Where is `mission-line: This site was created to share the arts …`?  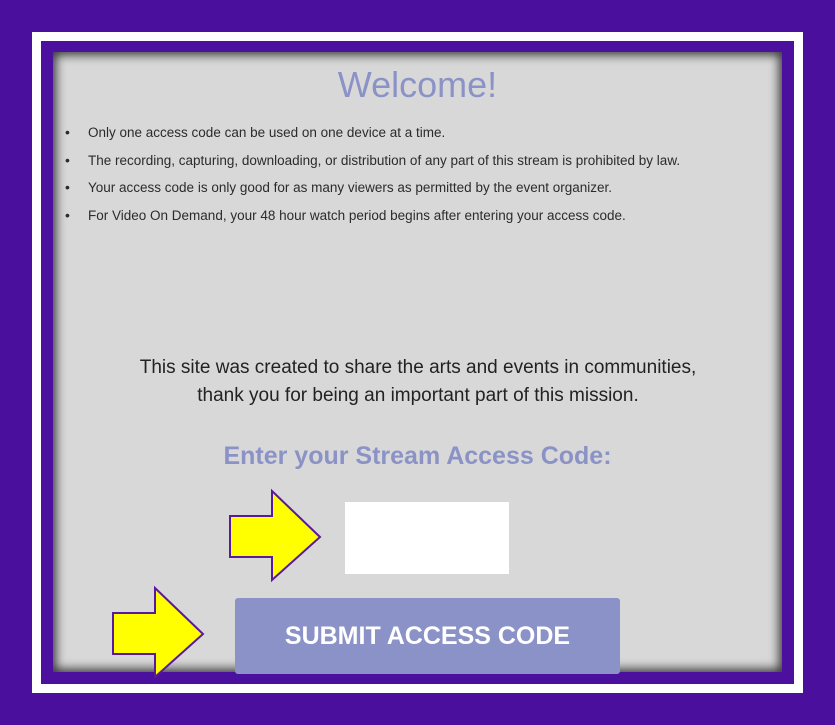
mission-line: This site was created to share the arts … is located at coordinates (418, 367).